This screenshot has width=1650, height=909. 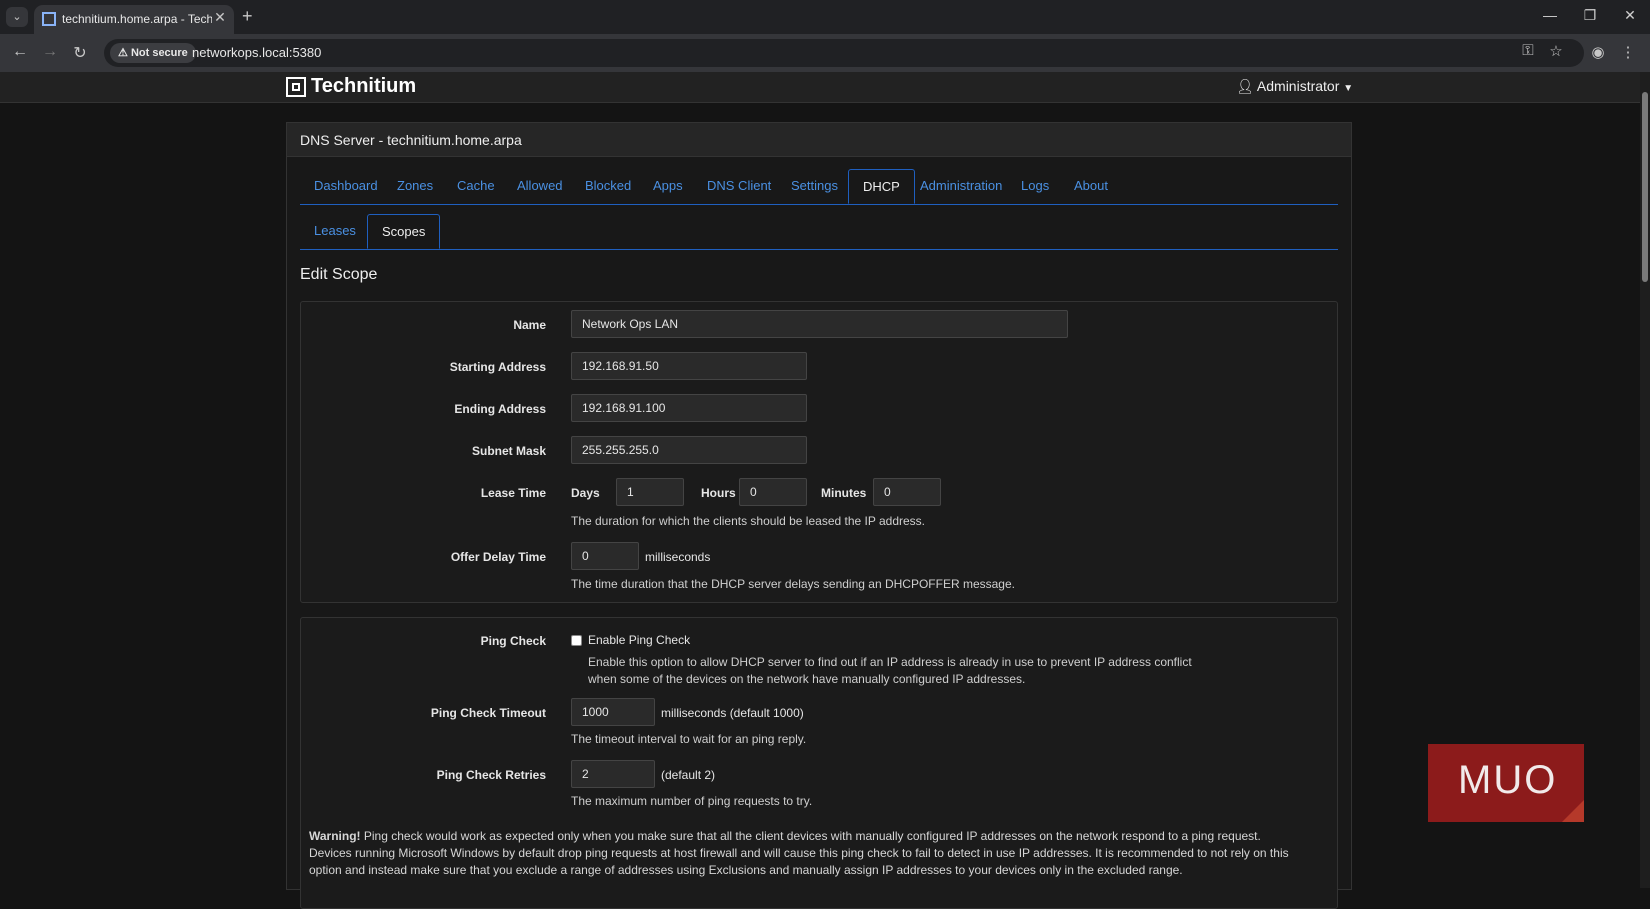 What do you see at coordinates (605, 556) in the screenshot?
I see `offer-delay-input: 0` at bounding box center [605, 556].